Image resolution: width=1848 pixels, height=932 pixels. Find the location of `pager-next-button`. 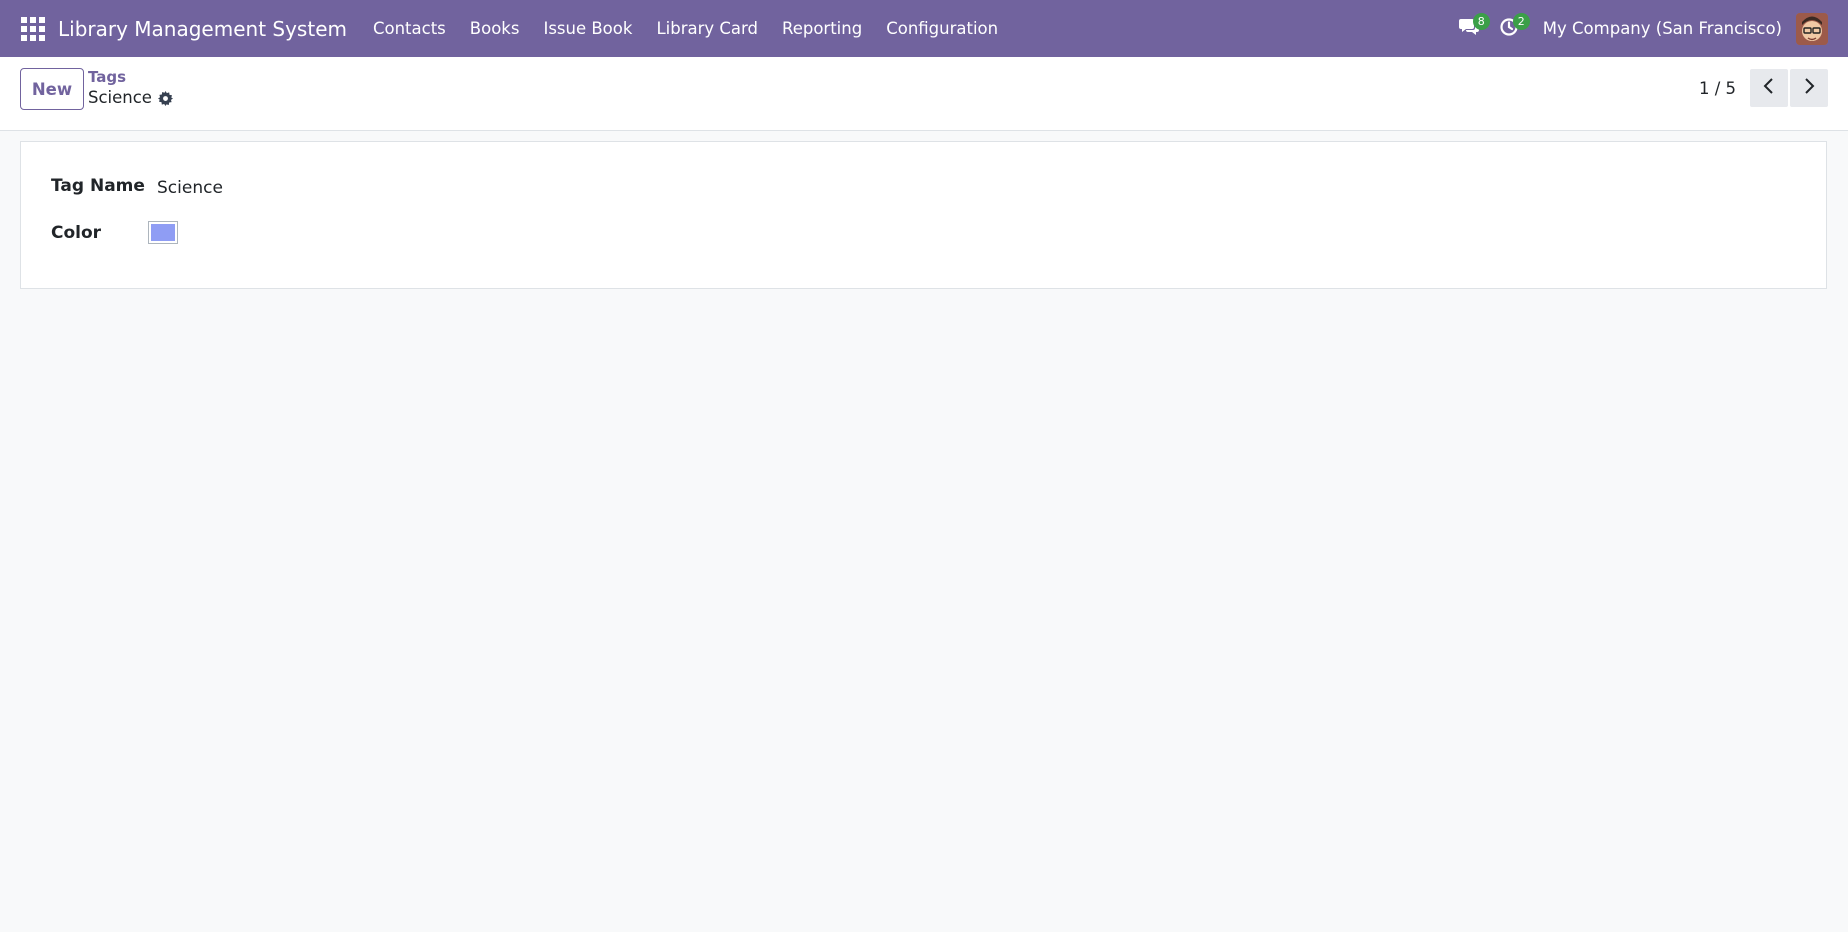

pager-next-button is located at coordinates (1809, 88).